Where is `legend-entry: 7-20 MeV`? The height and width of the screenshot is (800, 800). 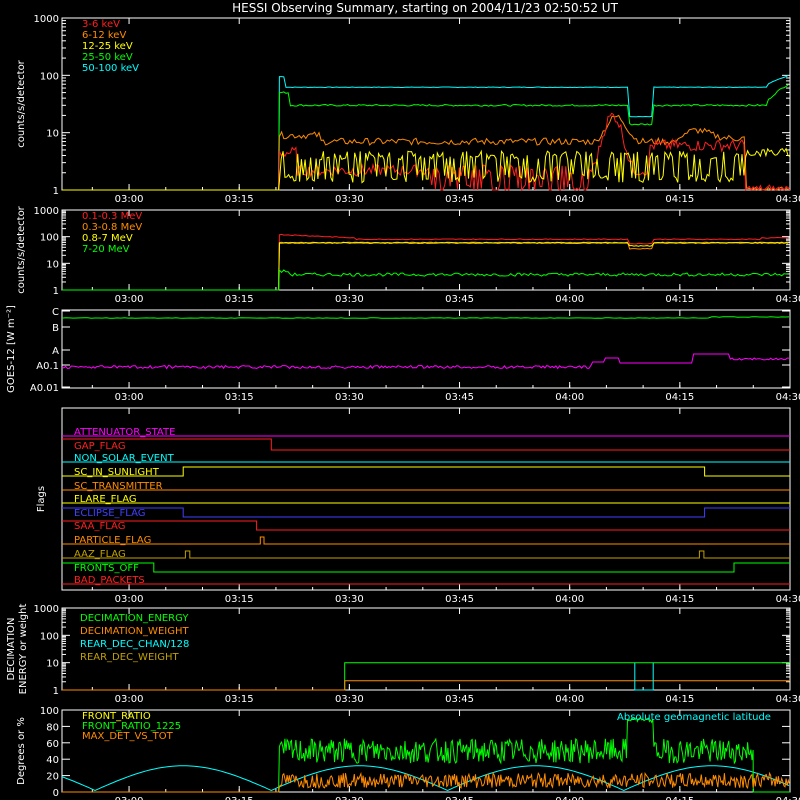 legend-entry: 7-20 MeV is located at coordinates (106, 249).